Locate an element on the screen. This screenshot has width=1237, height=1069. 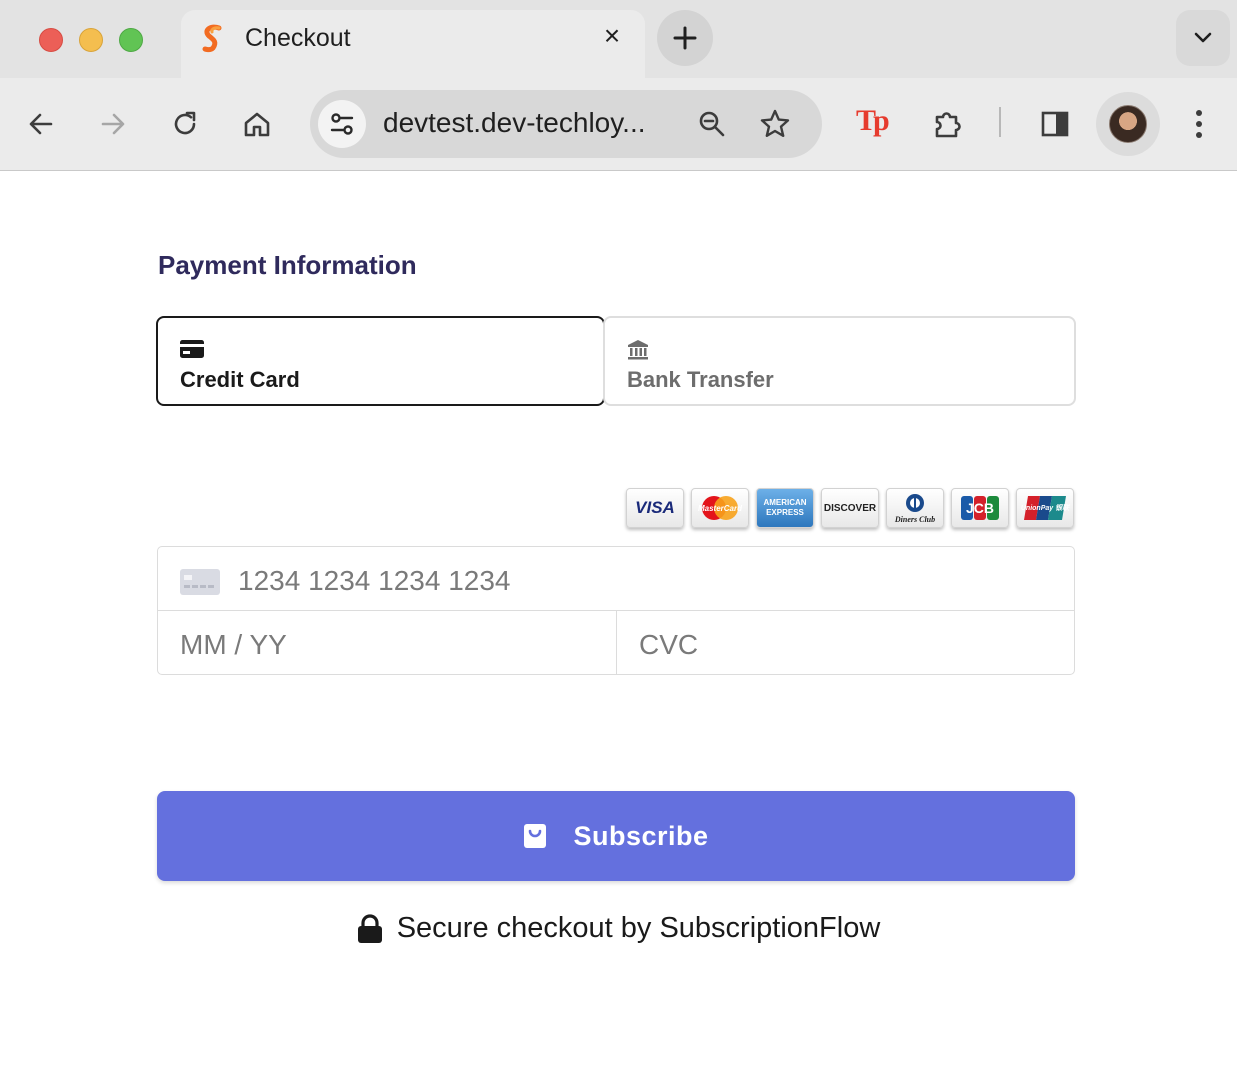
side-panel-icon is located at coordinates (1055, 124).